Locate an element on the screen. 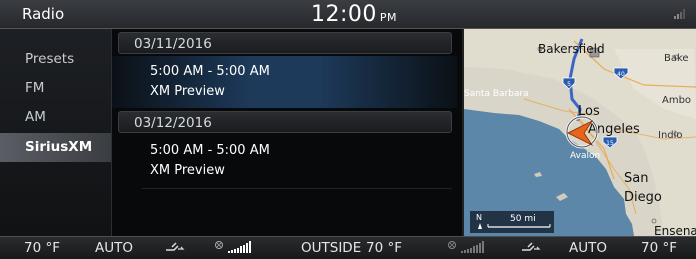  svg-text: 40 is located at coordinates (621, 74).